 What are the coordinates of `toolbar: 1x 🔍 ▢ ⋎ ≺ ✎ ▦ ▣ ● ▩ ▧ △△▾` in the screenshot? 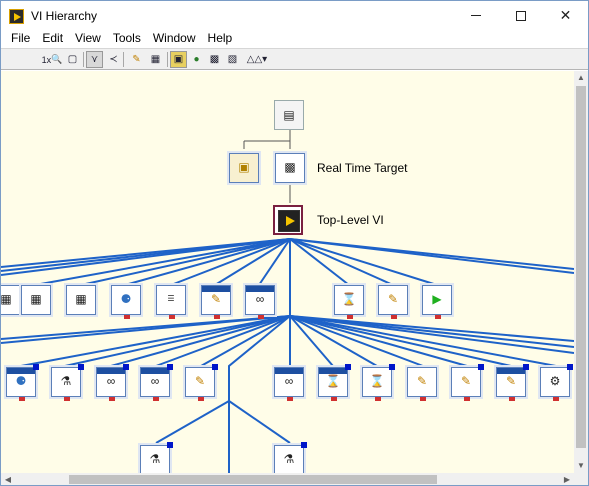 It's located at (294, 59).